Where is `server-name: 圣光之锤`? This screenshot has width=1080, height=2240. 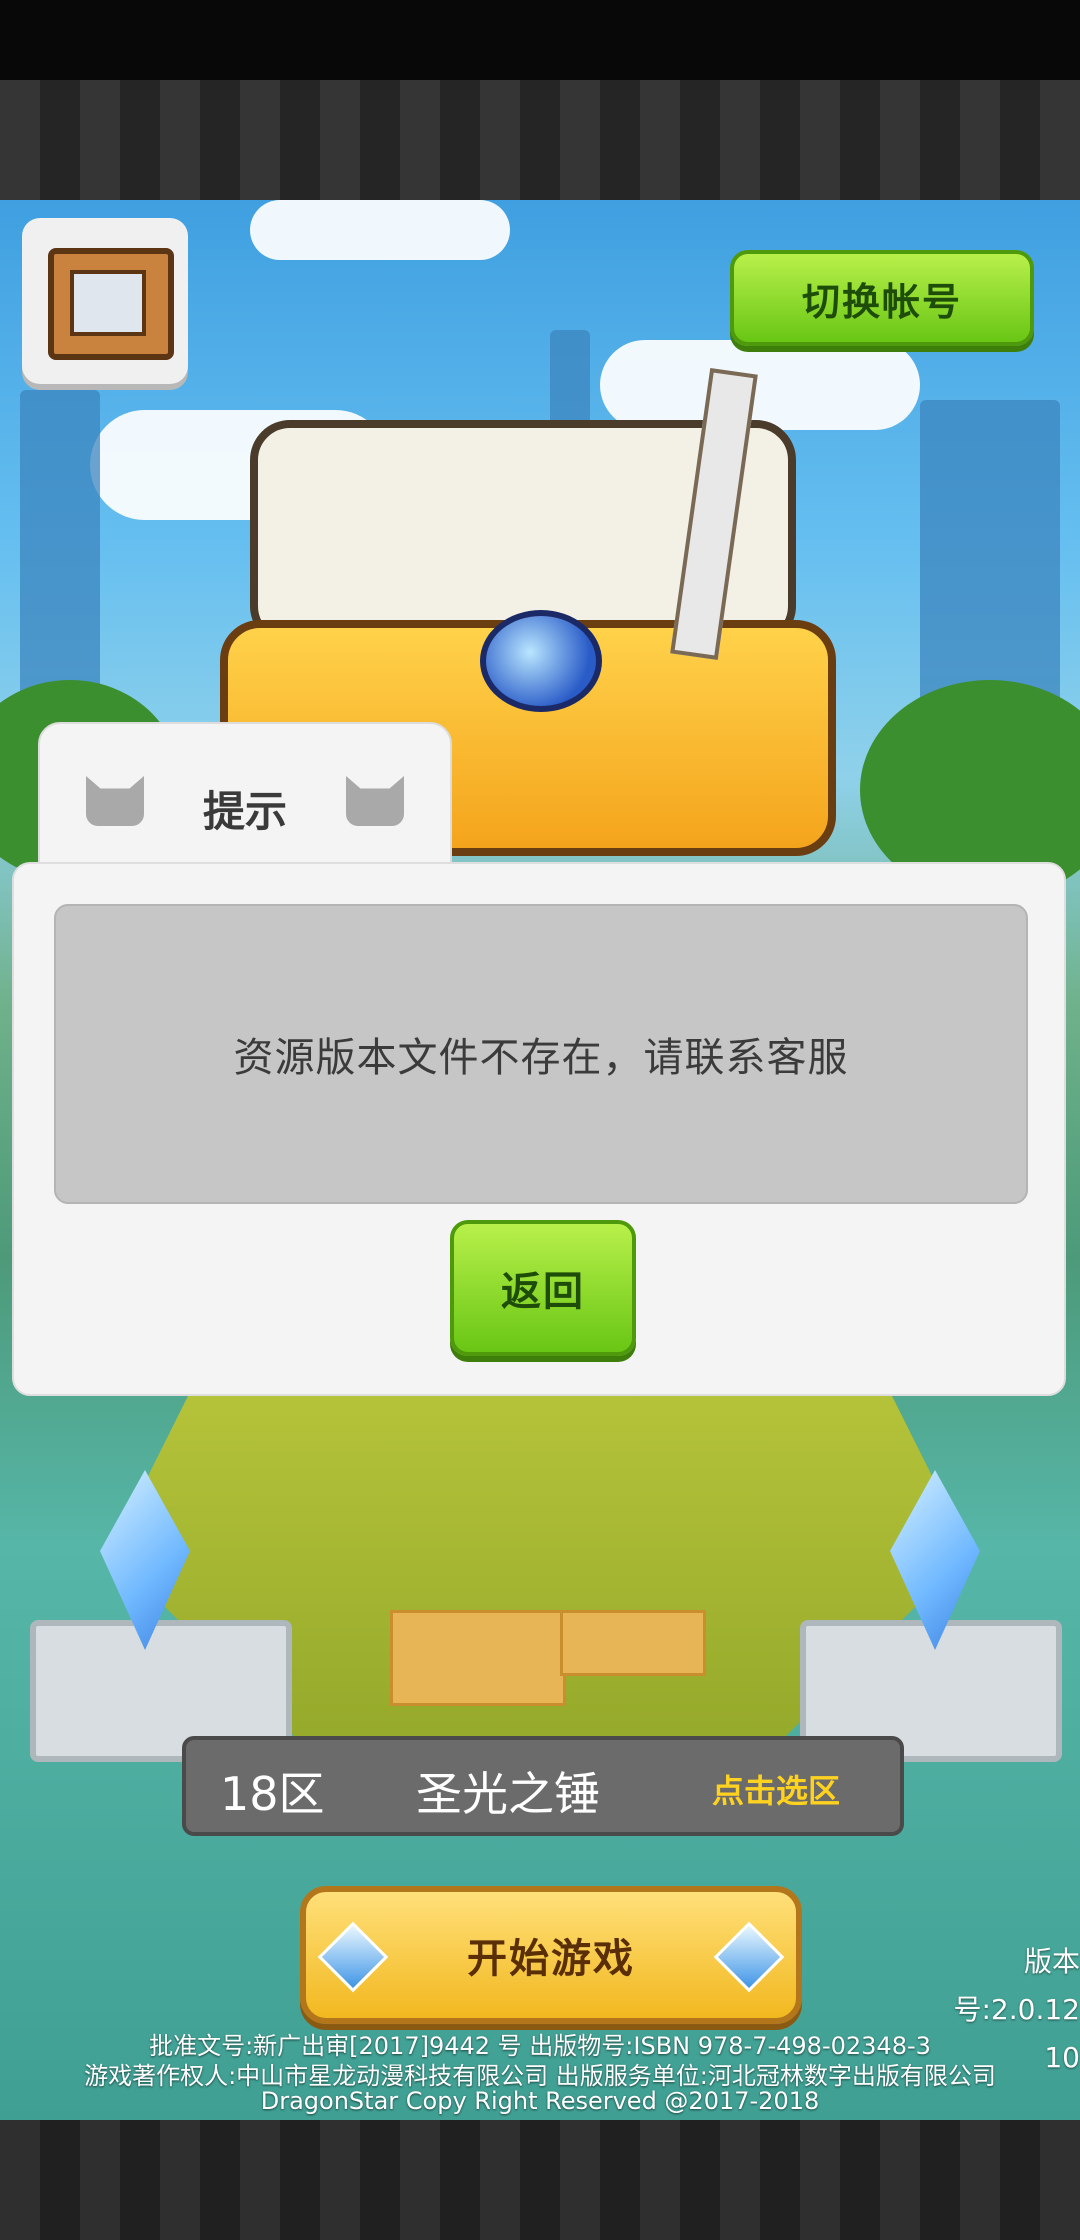 server-name: 圣光之锤 is located at coordinates (508, 1794).